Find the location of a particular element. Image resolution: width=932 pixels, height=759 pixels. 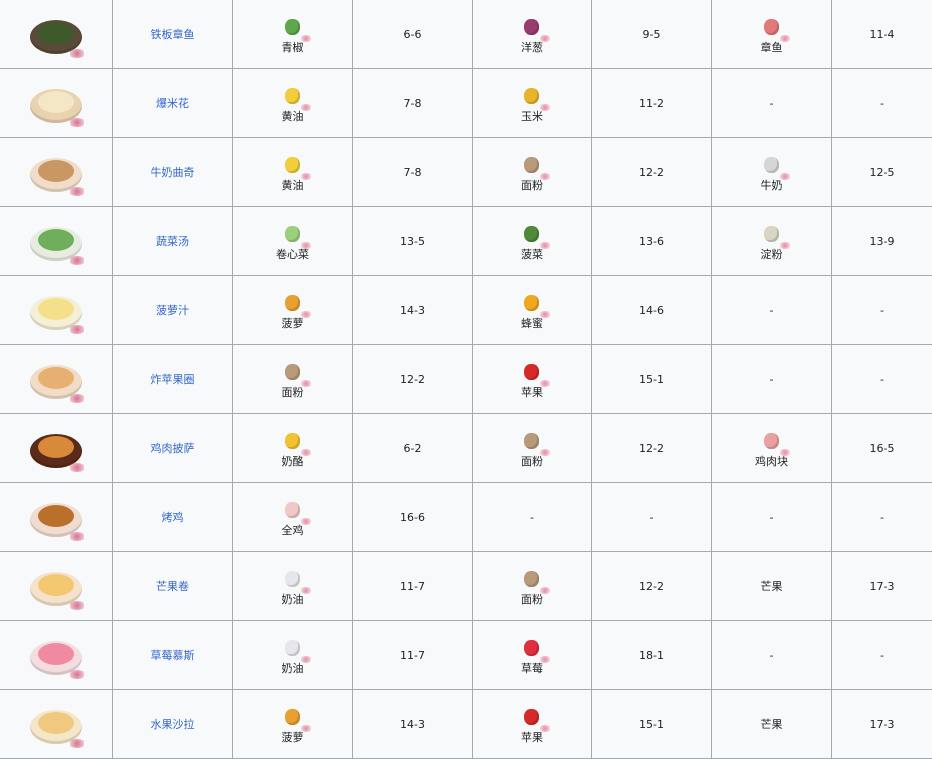

cream-icon is located at coordinates (293, 580).